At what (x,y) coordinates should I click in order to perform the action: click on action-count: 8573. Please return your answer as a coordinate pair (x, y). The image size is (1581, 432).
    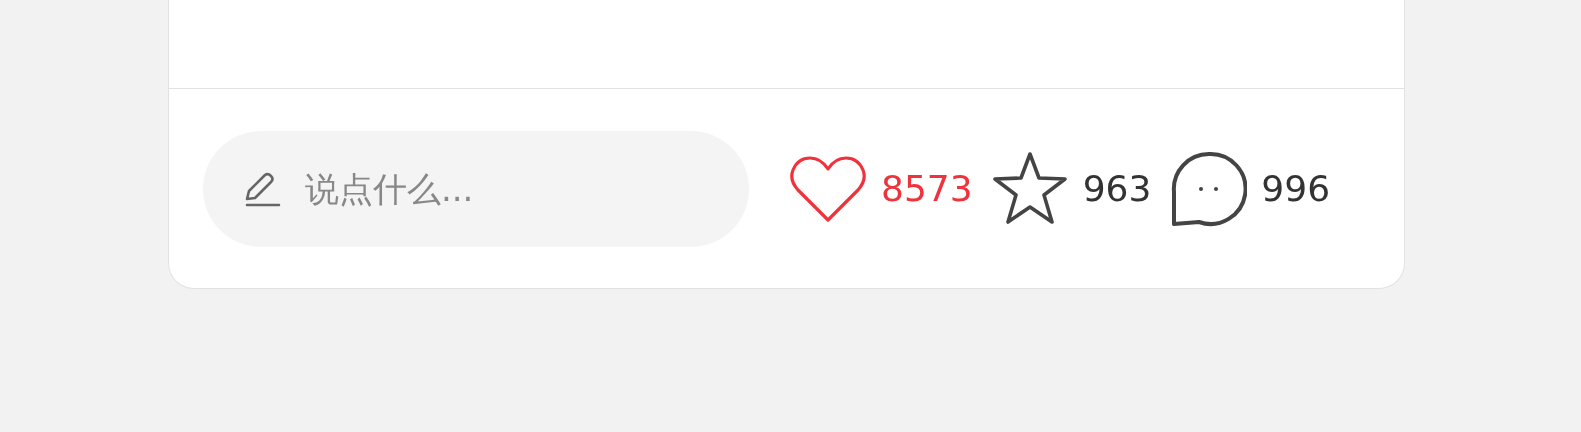
    Looking at the image, I should click on (927, 188).